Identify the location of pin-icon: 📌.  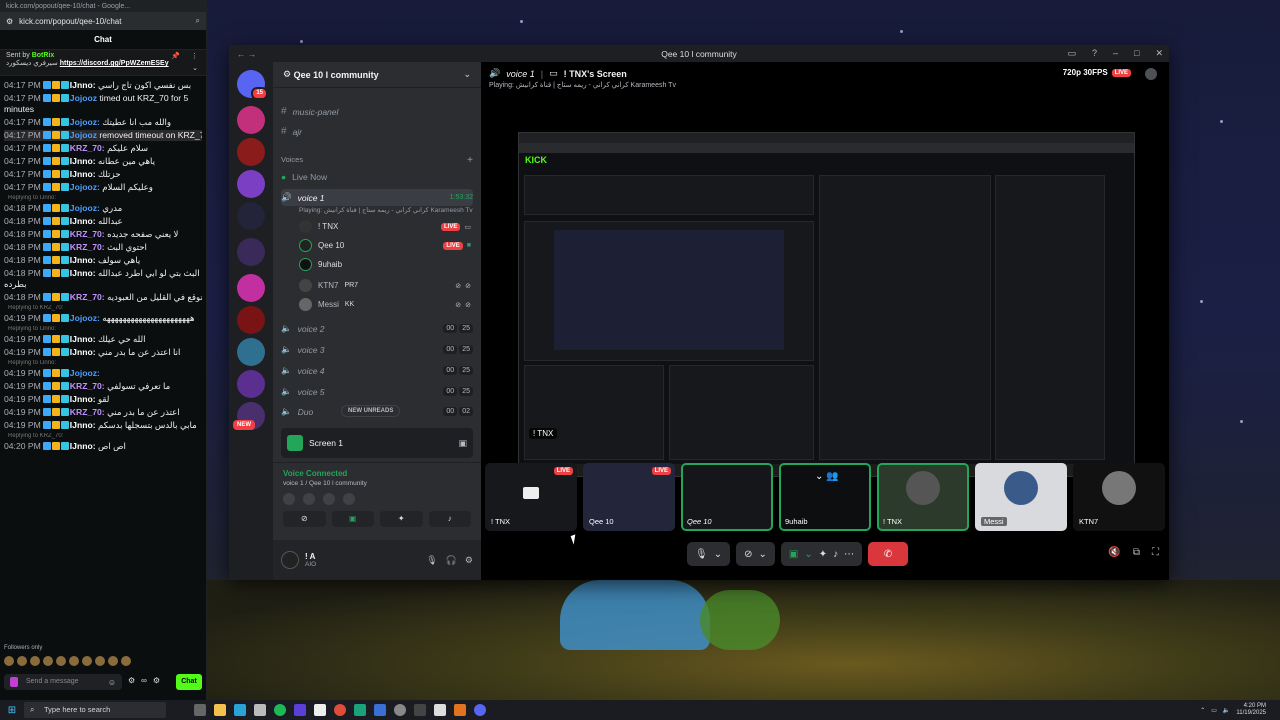
(175, 56).